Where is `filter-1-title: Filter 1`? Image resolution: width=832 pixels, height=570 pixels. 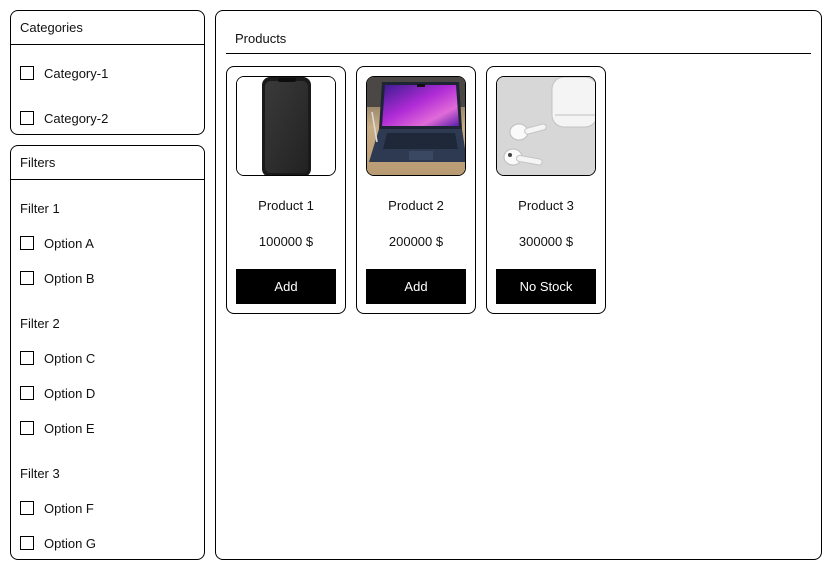
filter-1-title: Filter 1 is located at coordinates (40, 208).